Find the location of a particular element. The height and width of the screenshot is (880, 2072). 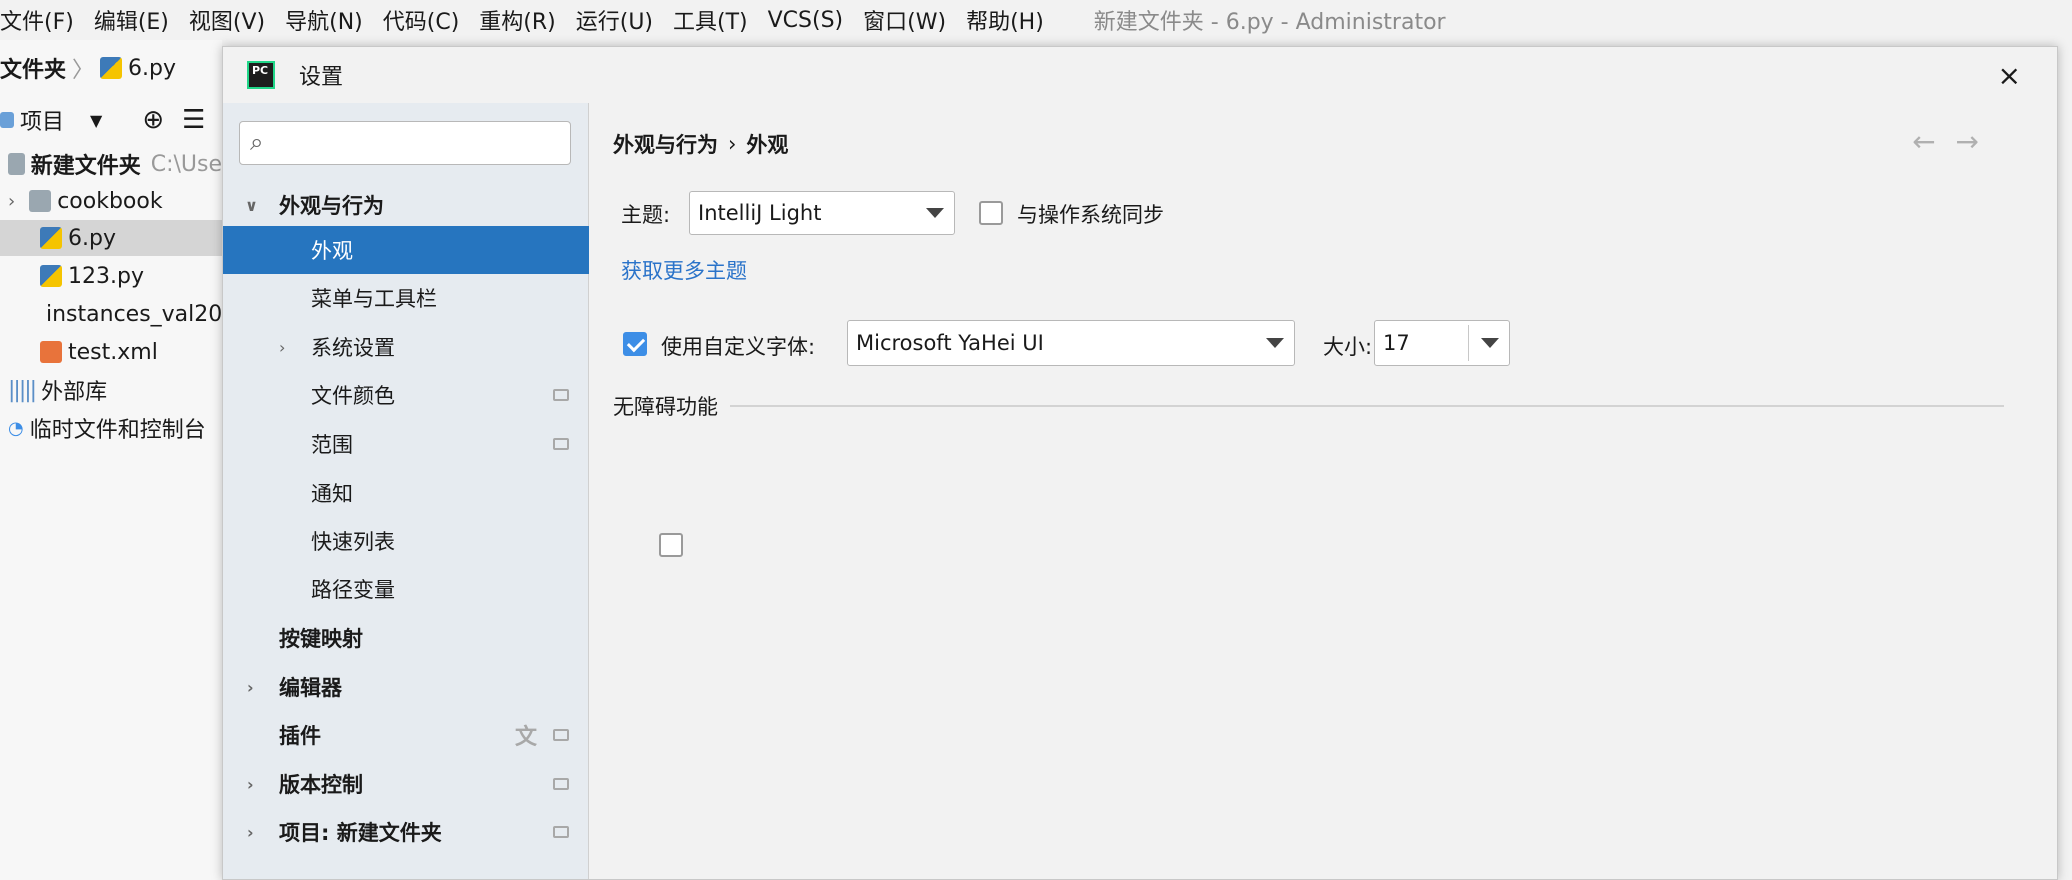

accessibility-section: 无障碍功能 is located at coordinates (1308, 406).